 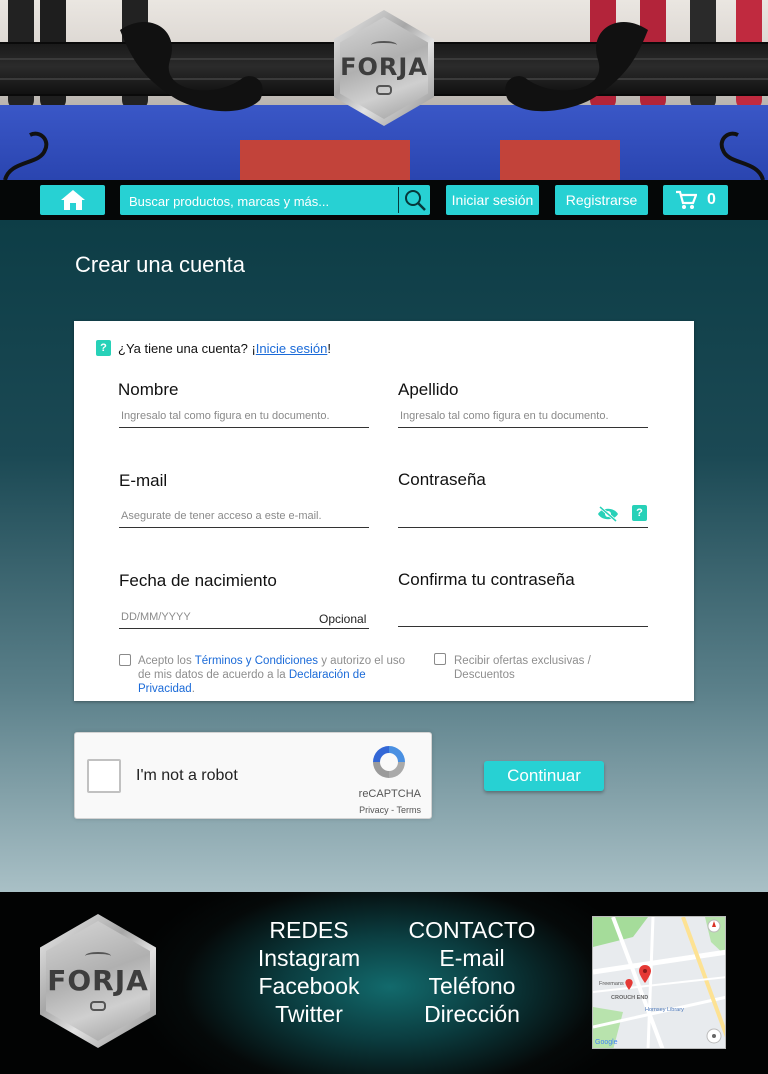 What do you see at coordinates (104, 776) in the screenshot?
I see `recaptcha-checkbox` at bounding box center [104, 776].